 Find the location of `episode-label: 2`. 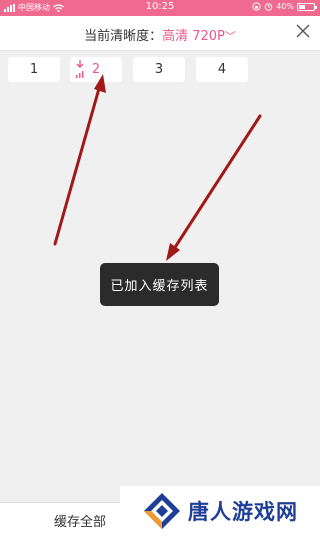

episode-label: 2 is located at coordinates (96, 69).